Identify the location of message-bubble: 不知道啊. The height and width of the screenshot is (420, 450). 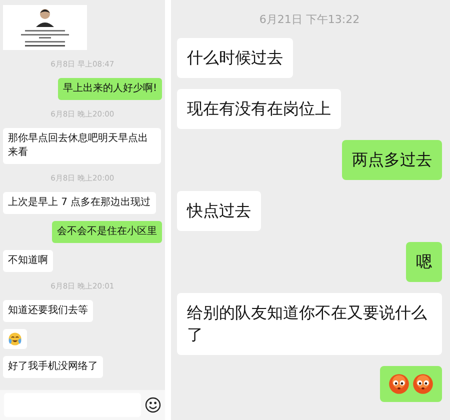
(28, 261).